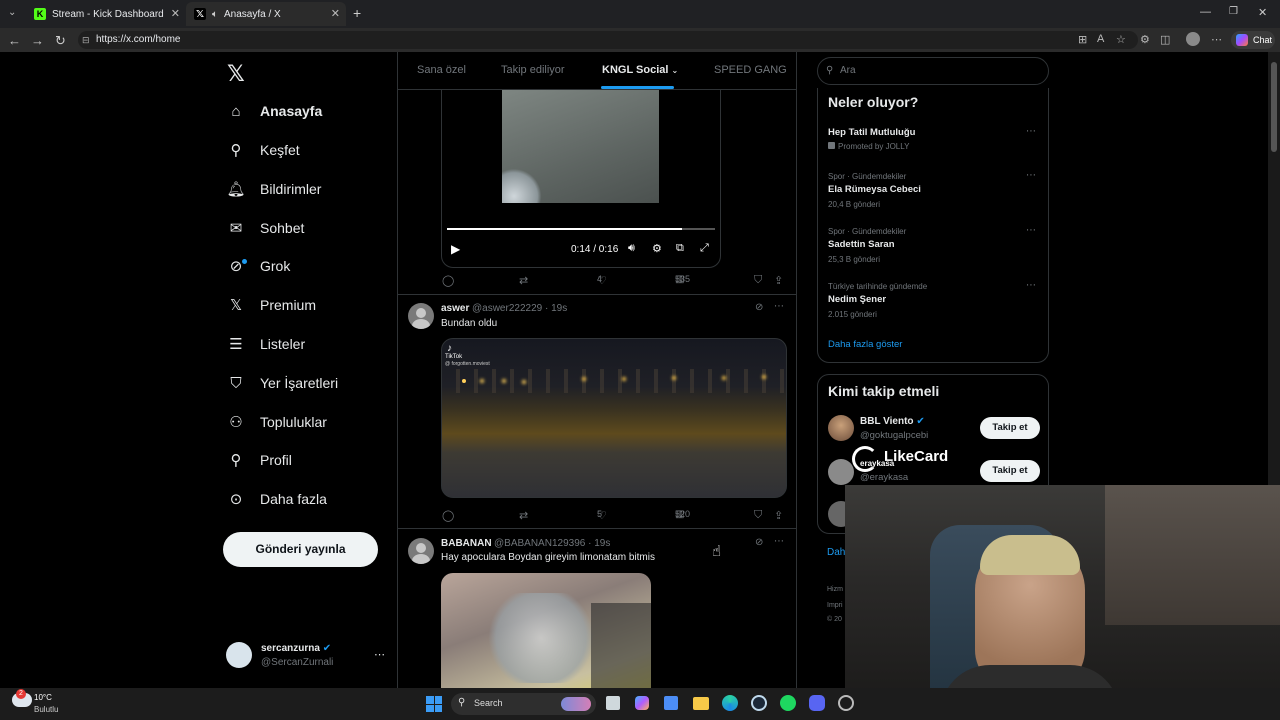 The image size is (1280, 720). I want to click on extensions-icon: ⚙, so click(1145, 39).